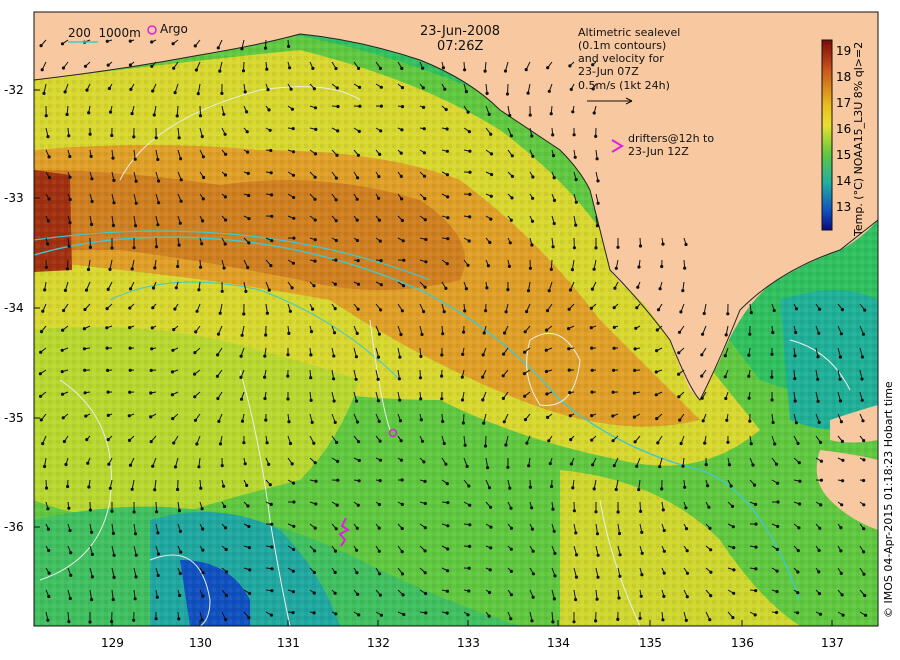 This screenshot has height=660, width=900. What do you see at coordinates (200, 643) in the screenshot?
I see `x-tick-label: 130` at bounding box center [200, 643].